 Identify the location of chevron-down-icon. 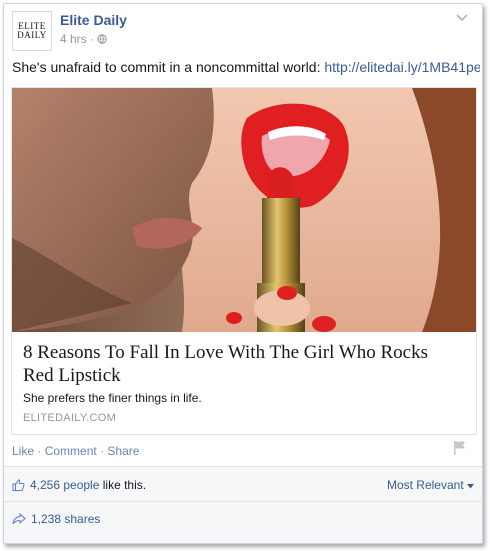
(462, 18).